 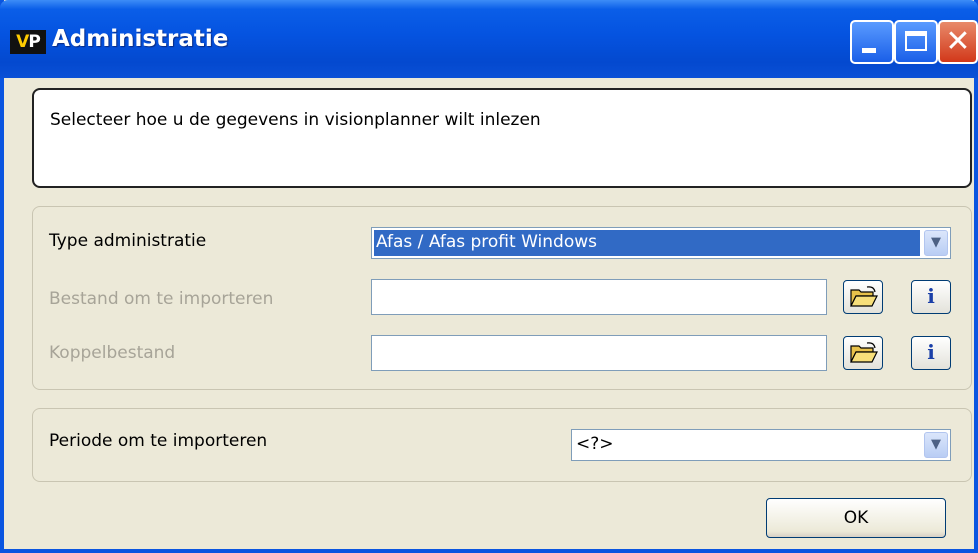 What do you see at coordinates (486, 242) in the screenshot?
I see `type-administratie-value: Afas / Afas profit Windows` at bounding box center [486, 242].